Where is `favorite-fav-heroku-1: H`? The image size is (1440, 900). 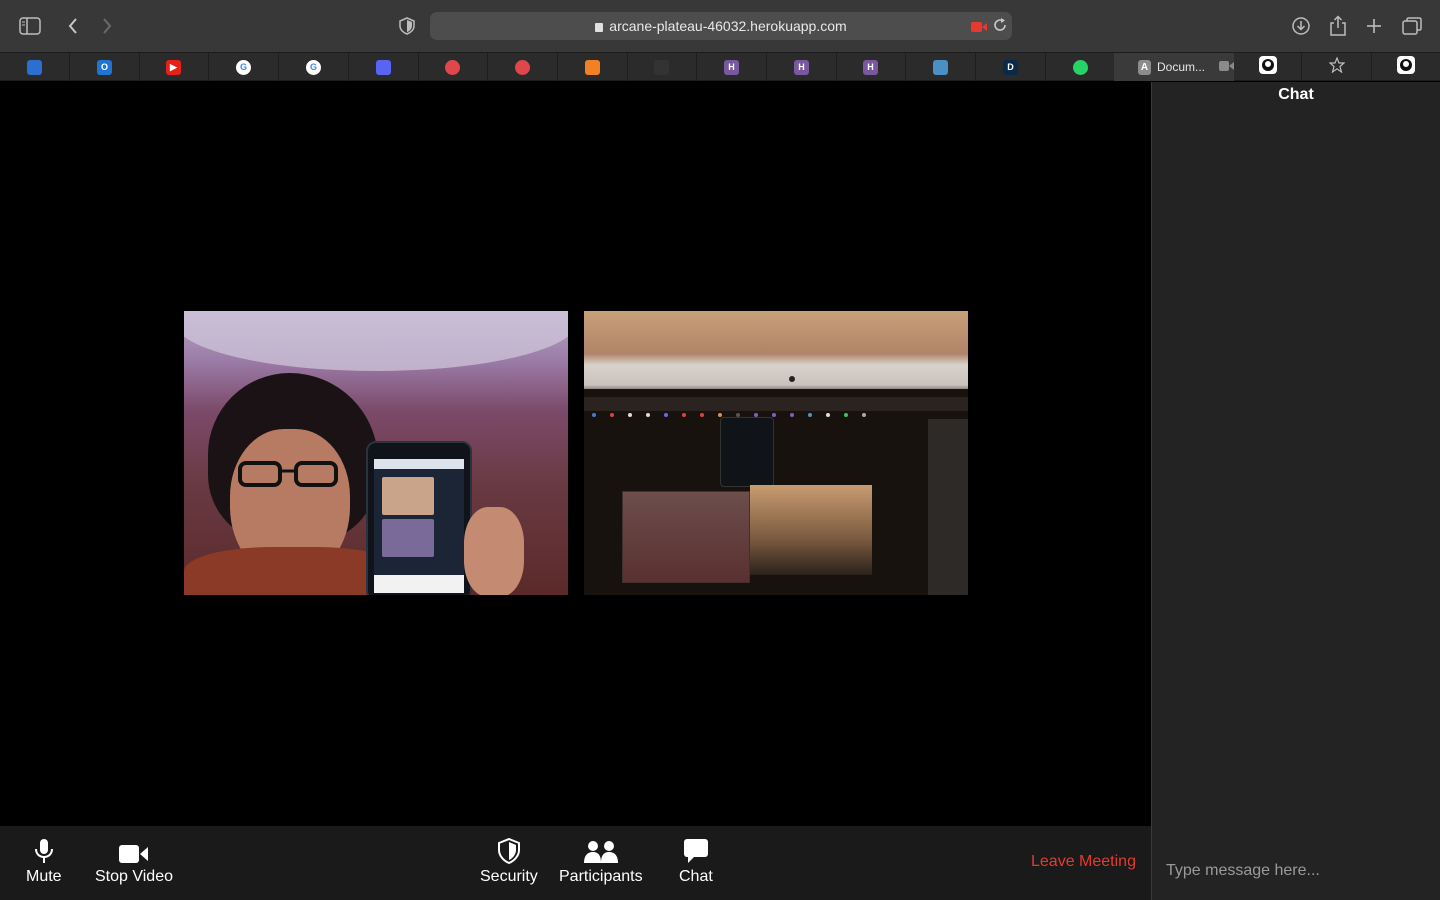
favorite-fav-heroku-1: H is located at coordinates (732, 67).